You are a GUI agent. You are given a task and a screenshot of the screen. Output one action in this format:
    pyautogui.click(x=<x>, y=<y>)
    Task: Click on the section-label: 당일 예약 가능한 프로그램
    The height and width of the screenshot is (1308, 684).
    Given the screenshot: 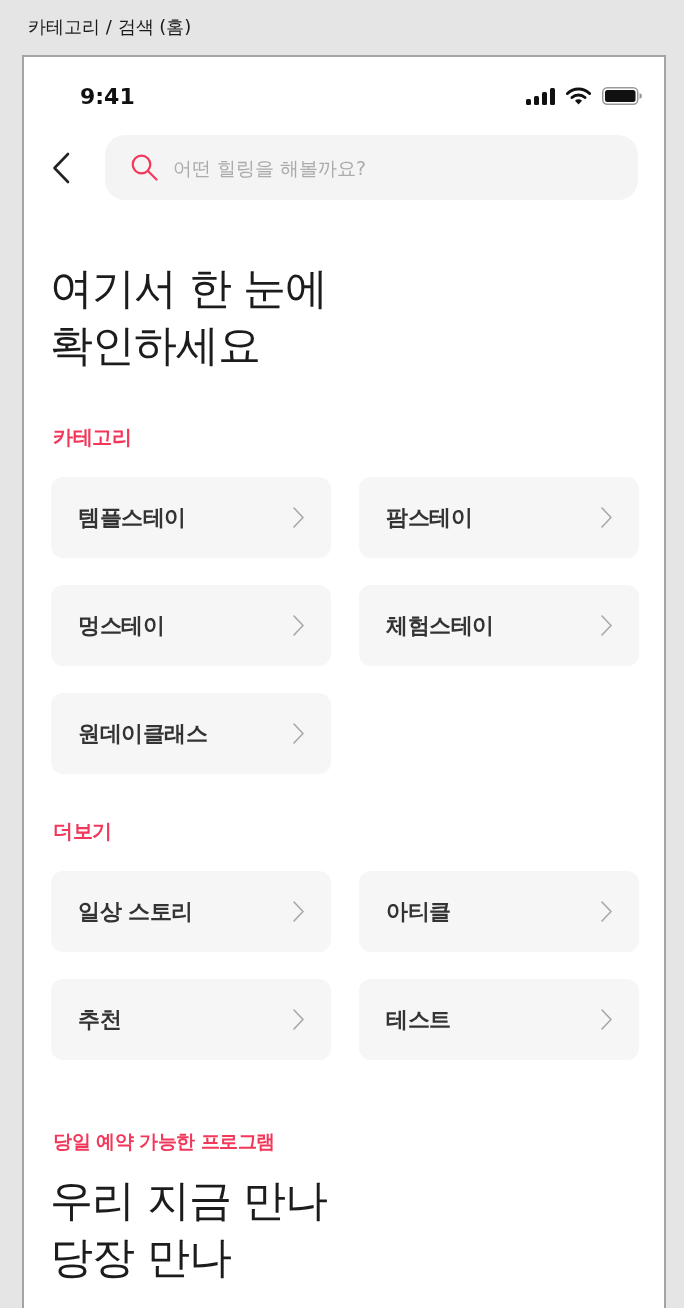 What is the action you would take?
    pyautogui.click(x=164, y=1141)
    